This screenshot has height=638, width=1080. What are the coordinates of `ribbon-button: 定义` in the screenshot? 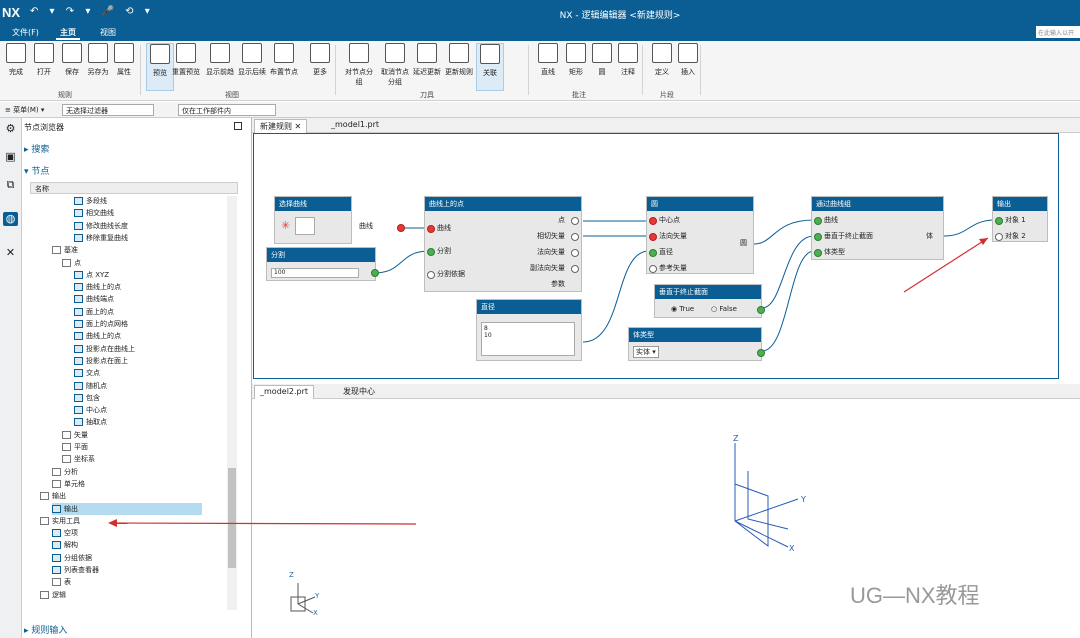 It's located at (662, 60).